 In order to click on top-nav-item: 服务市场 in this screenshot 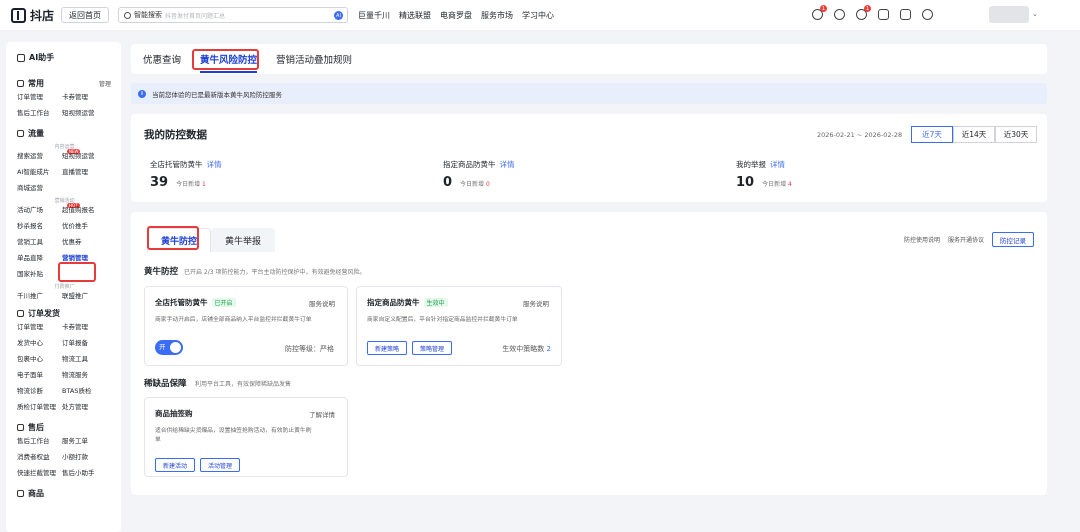, I will do `click(497, 15)`.